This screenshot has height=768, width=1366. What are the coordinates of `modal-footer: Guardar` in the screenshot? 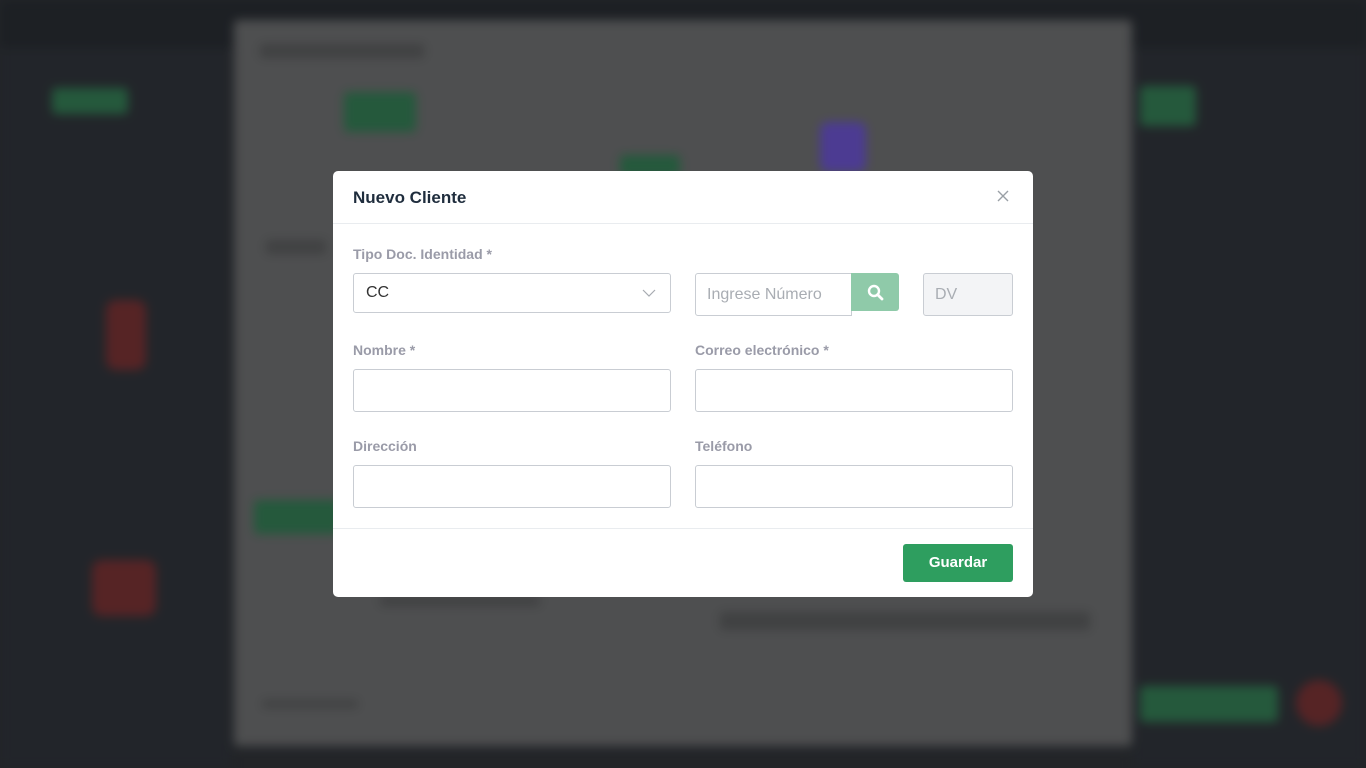 It's located at (683, 562).